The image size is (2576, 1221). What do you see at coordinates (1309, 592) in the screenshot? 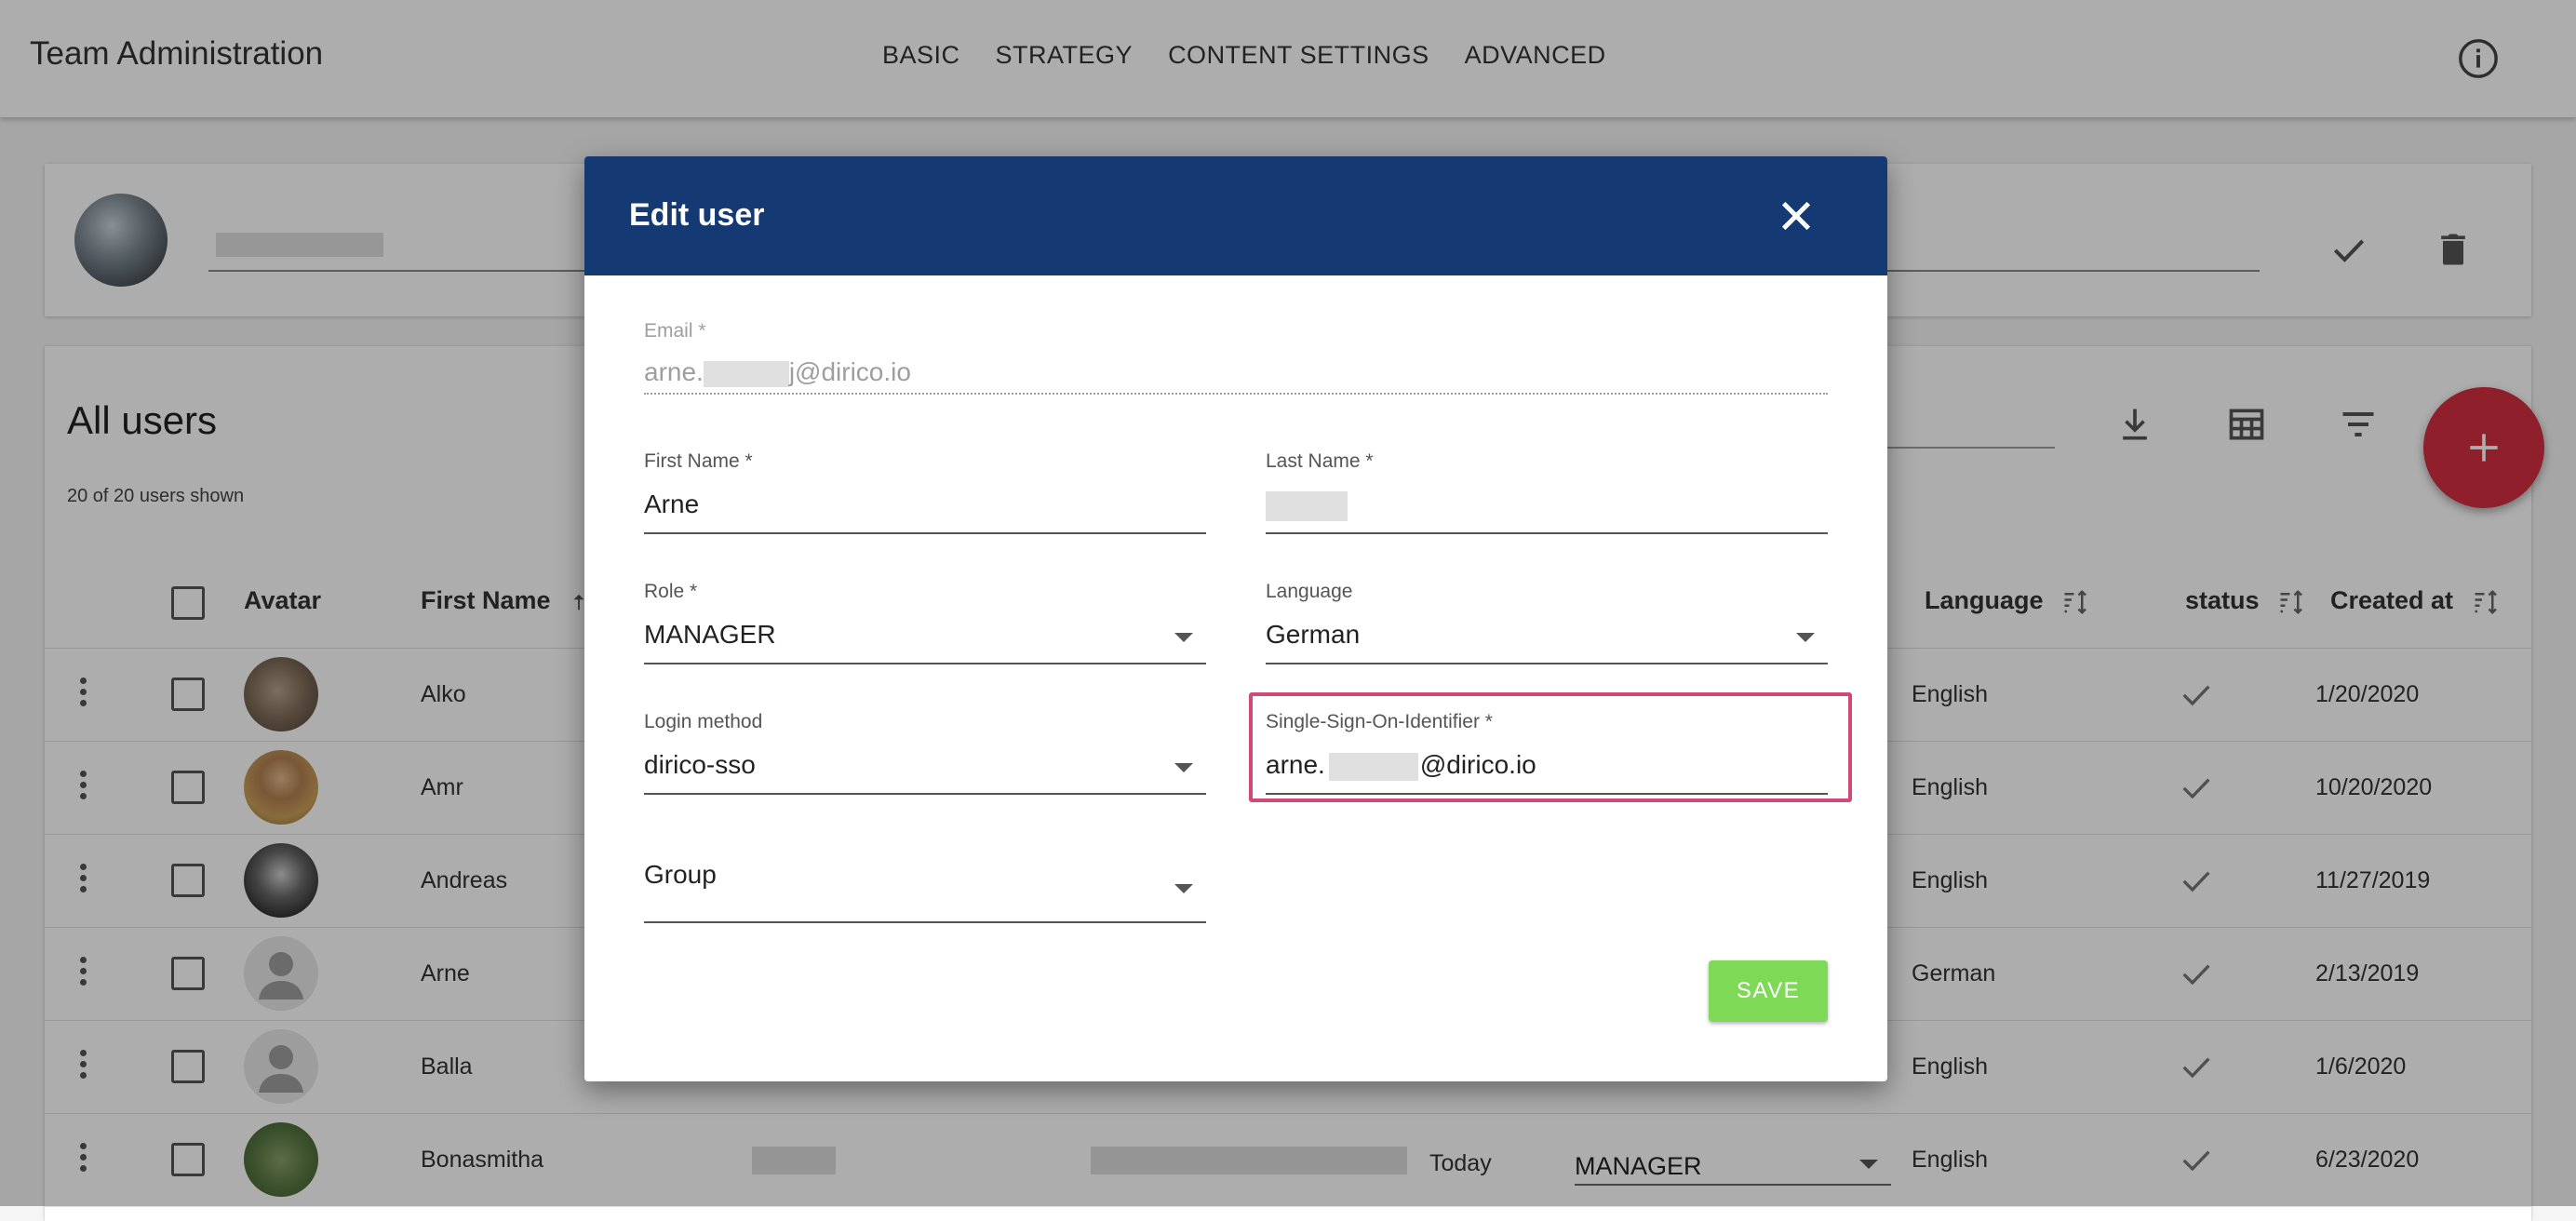
I see `language-label: Language` at bounding box center [1309, 592].